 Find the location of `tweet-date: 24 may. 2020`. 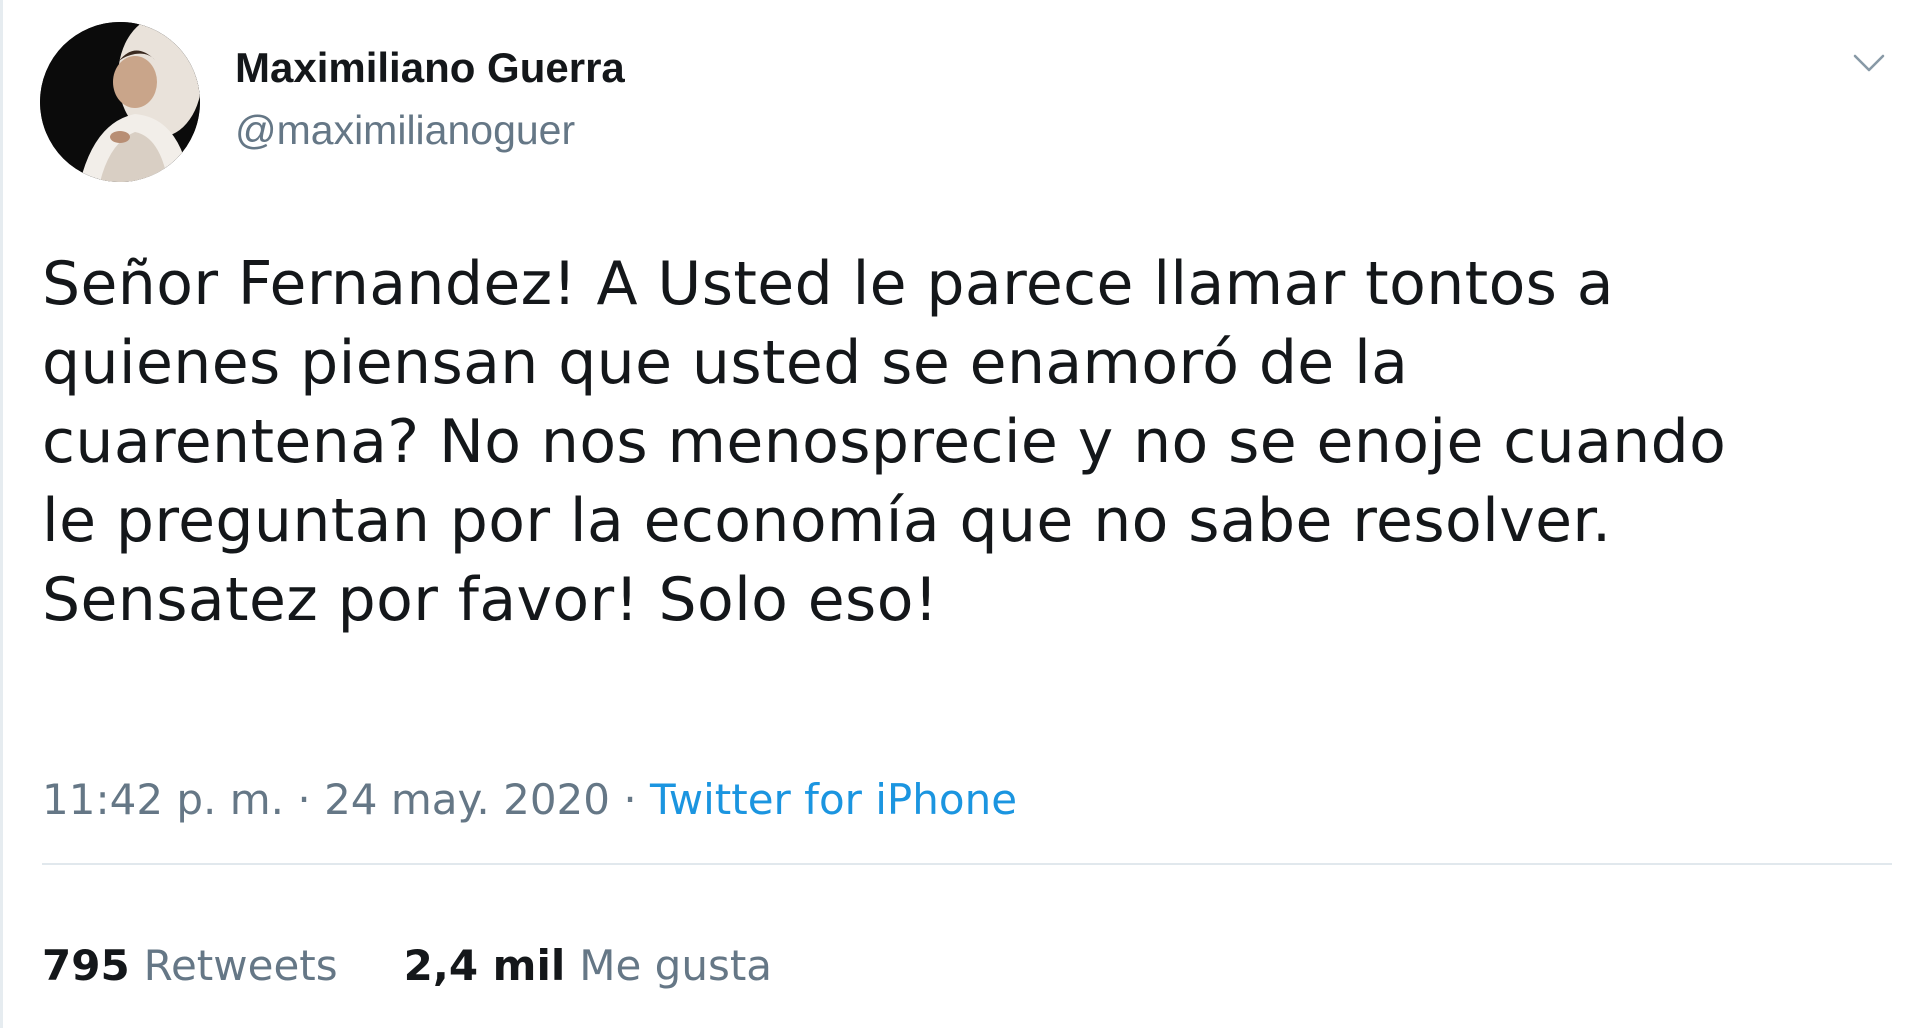

tweet-date: 24 may. 2020 is located at coordinates (467, 799).